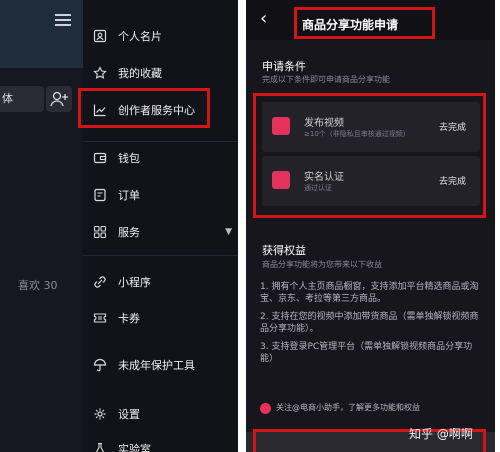 The image size is (500, 452). I want to click on benefit-item: 2. 支持在您的视频中添加带货商品（需单独解锁视频商品分享功能）。, so click(369, 323).